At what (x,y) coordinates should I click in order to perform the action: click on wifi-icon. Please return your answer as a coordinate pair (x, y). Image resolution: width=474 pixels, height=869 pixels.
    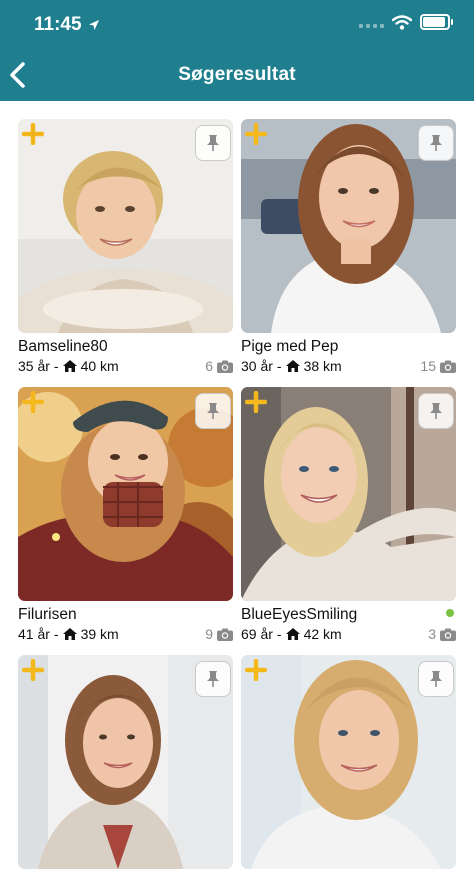
    Looking at the image, I should click on (402, 22).